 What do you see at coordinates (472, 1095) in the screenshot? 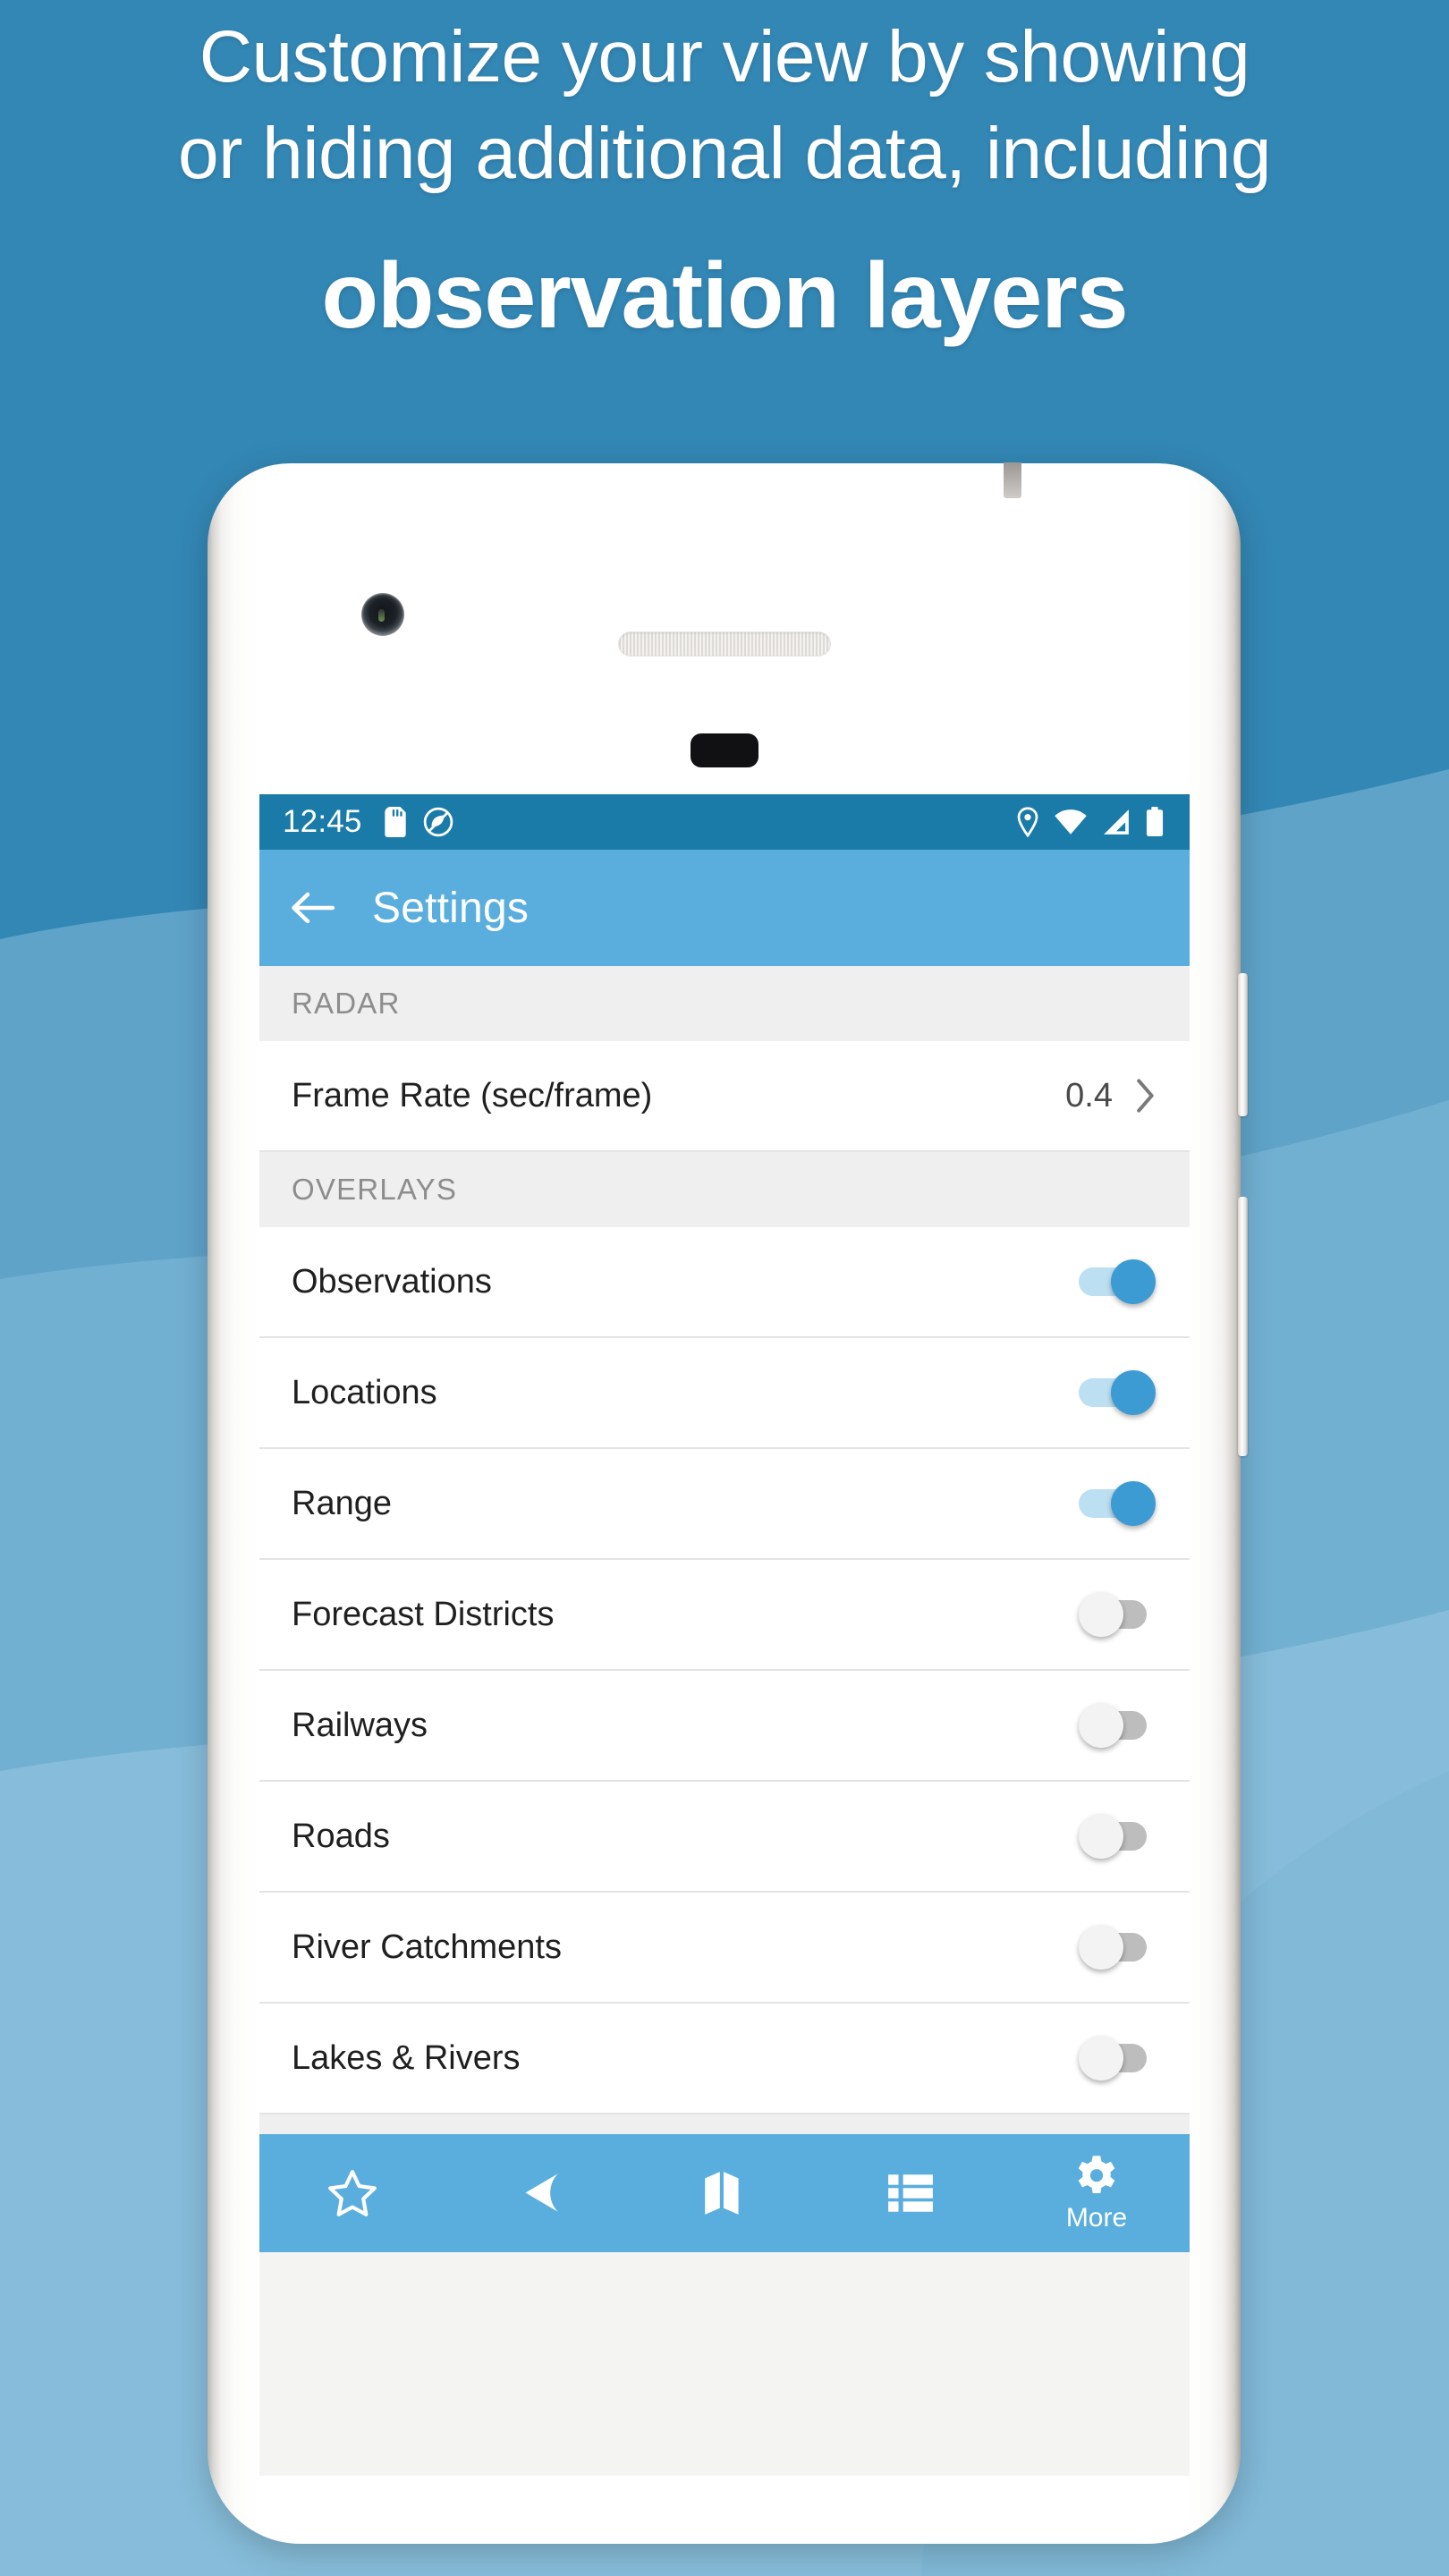
I see `row-label: Frame Rate (sec/frame)` at bounding box center [472, 1095].